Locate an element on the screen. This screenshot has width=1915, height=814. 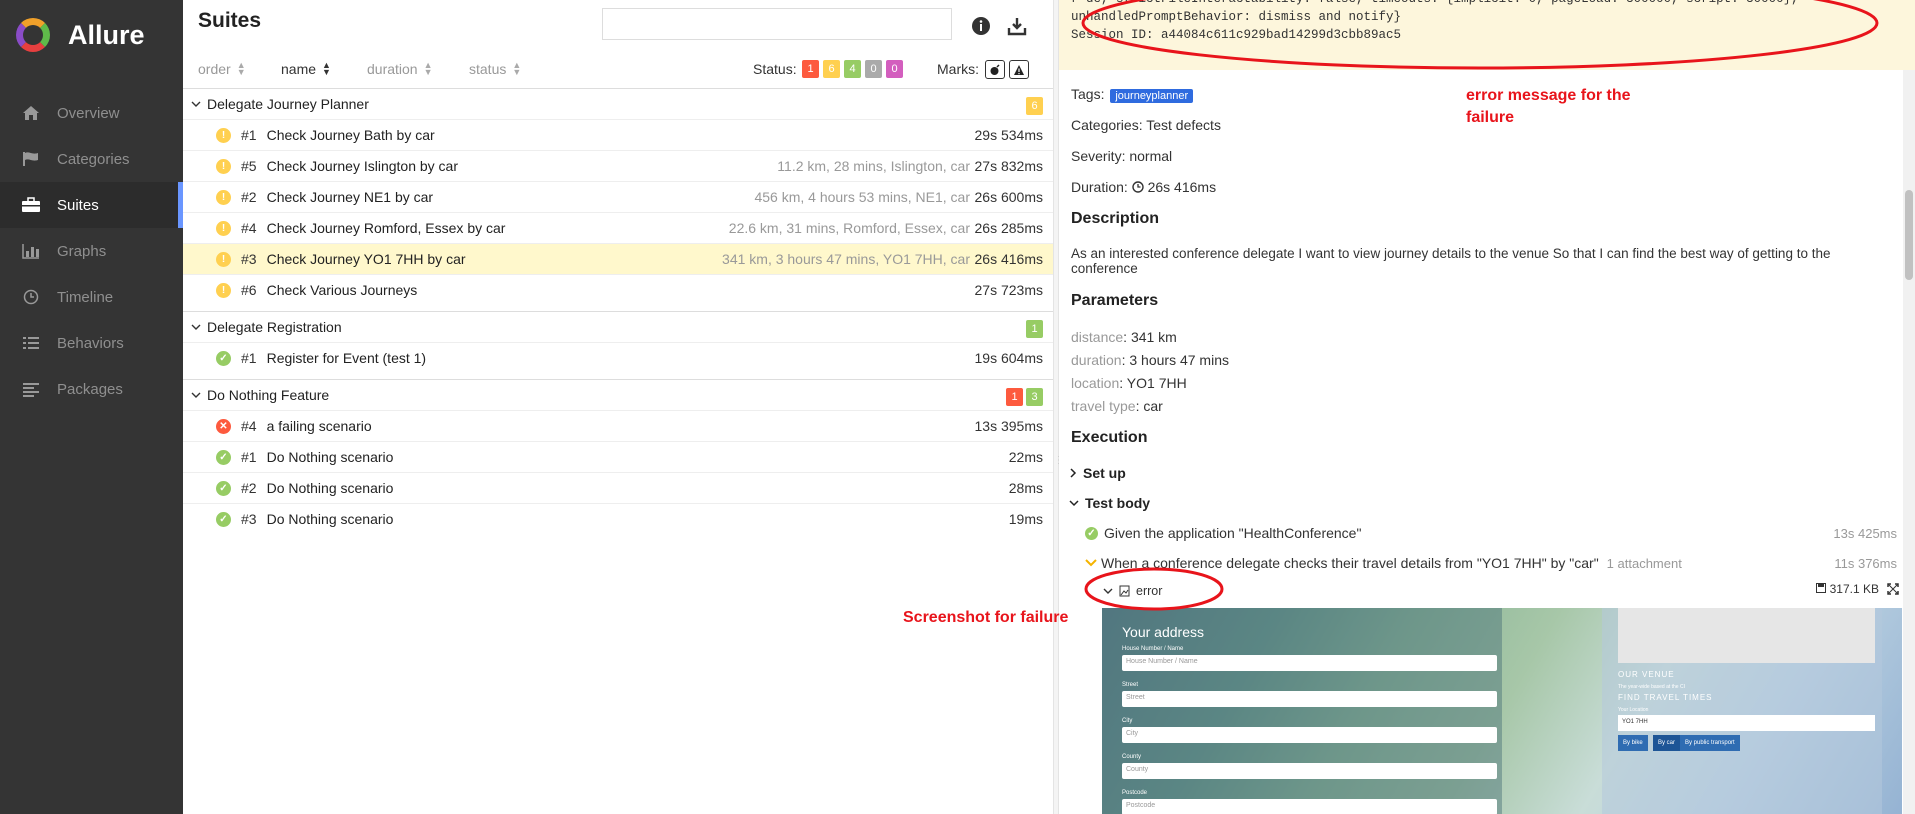
attachment-row: error is located at coordinates (1503, 591).